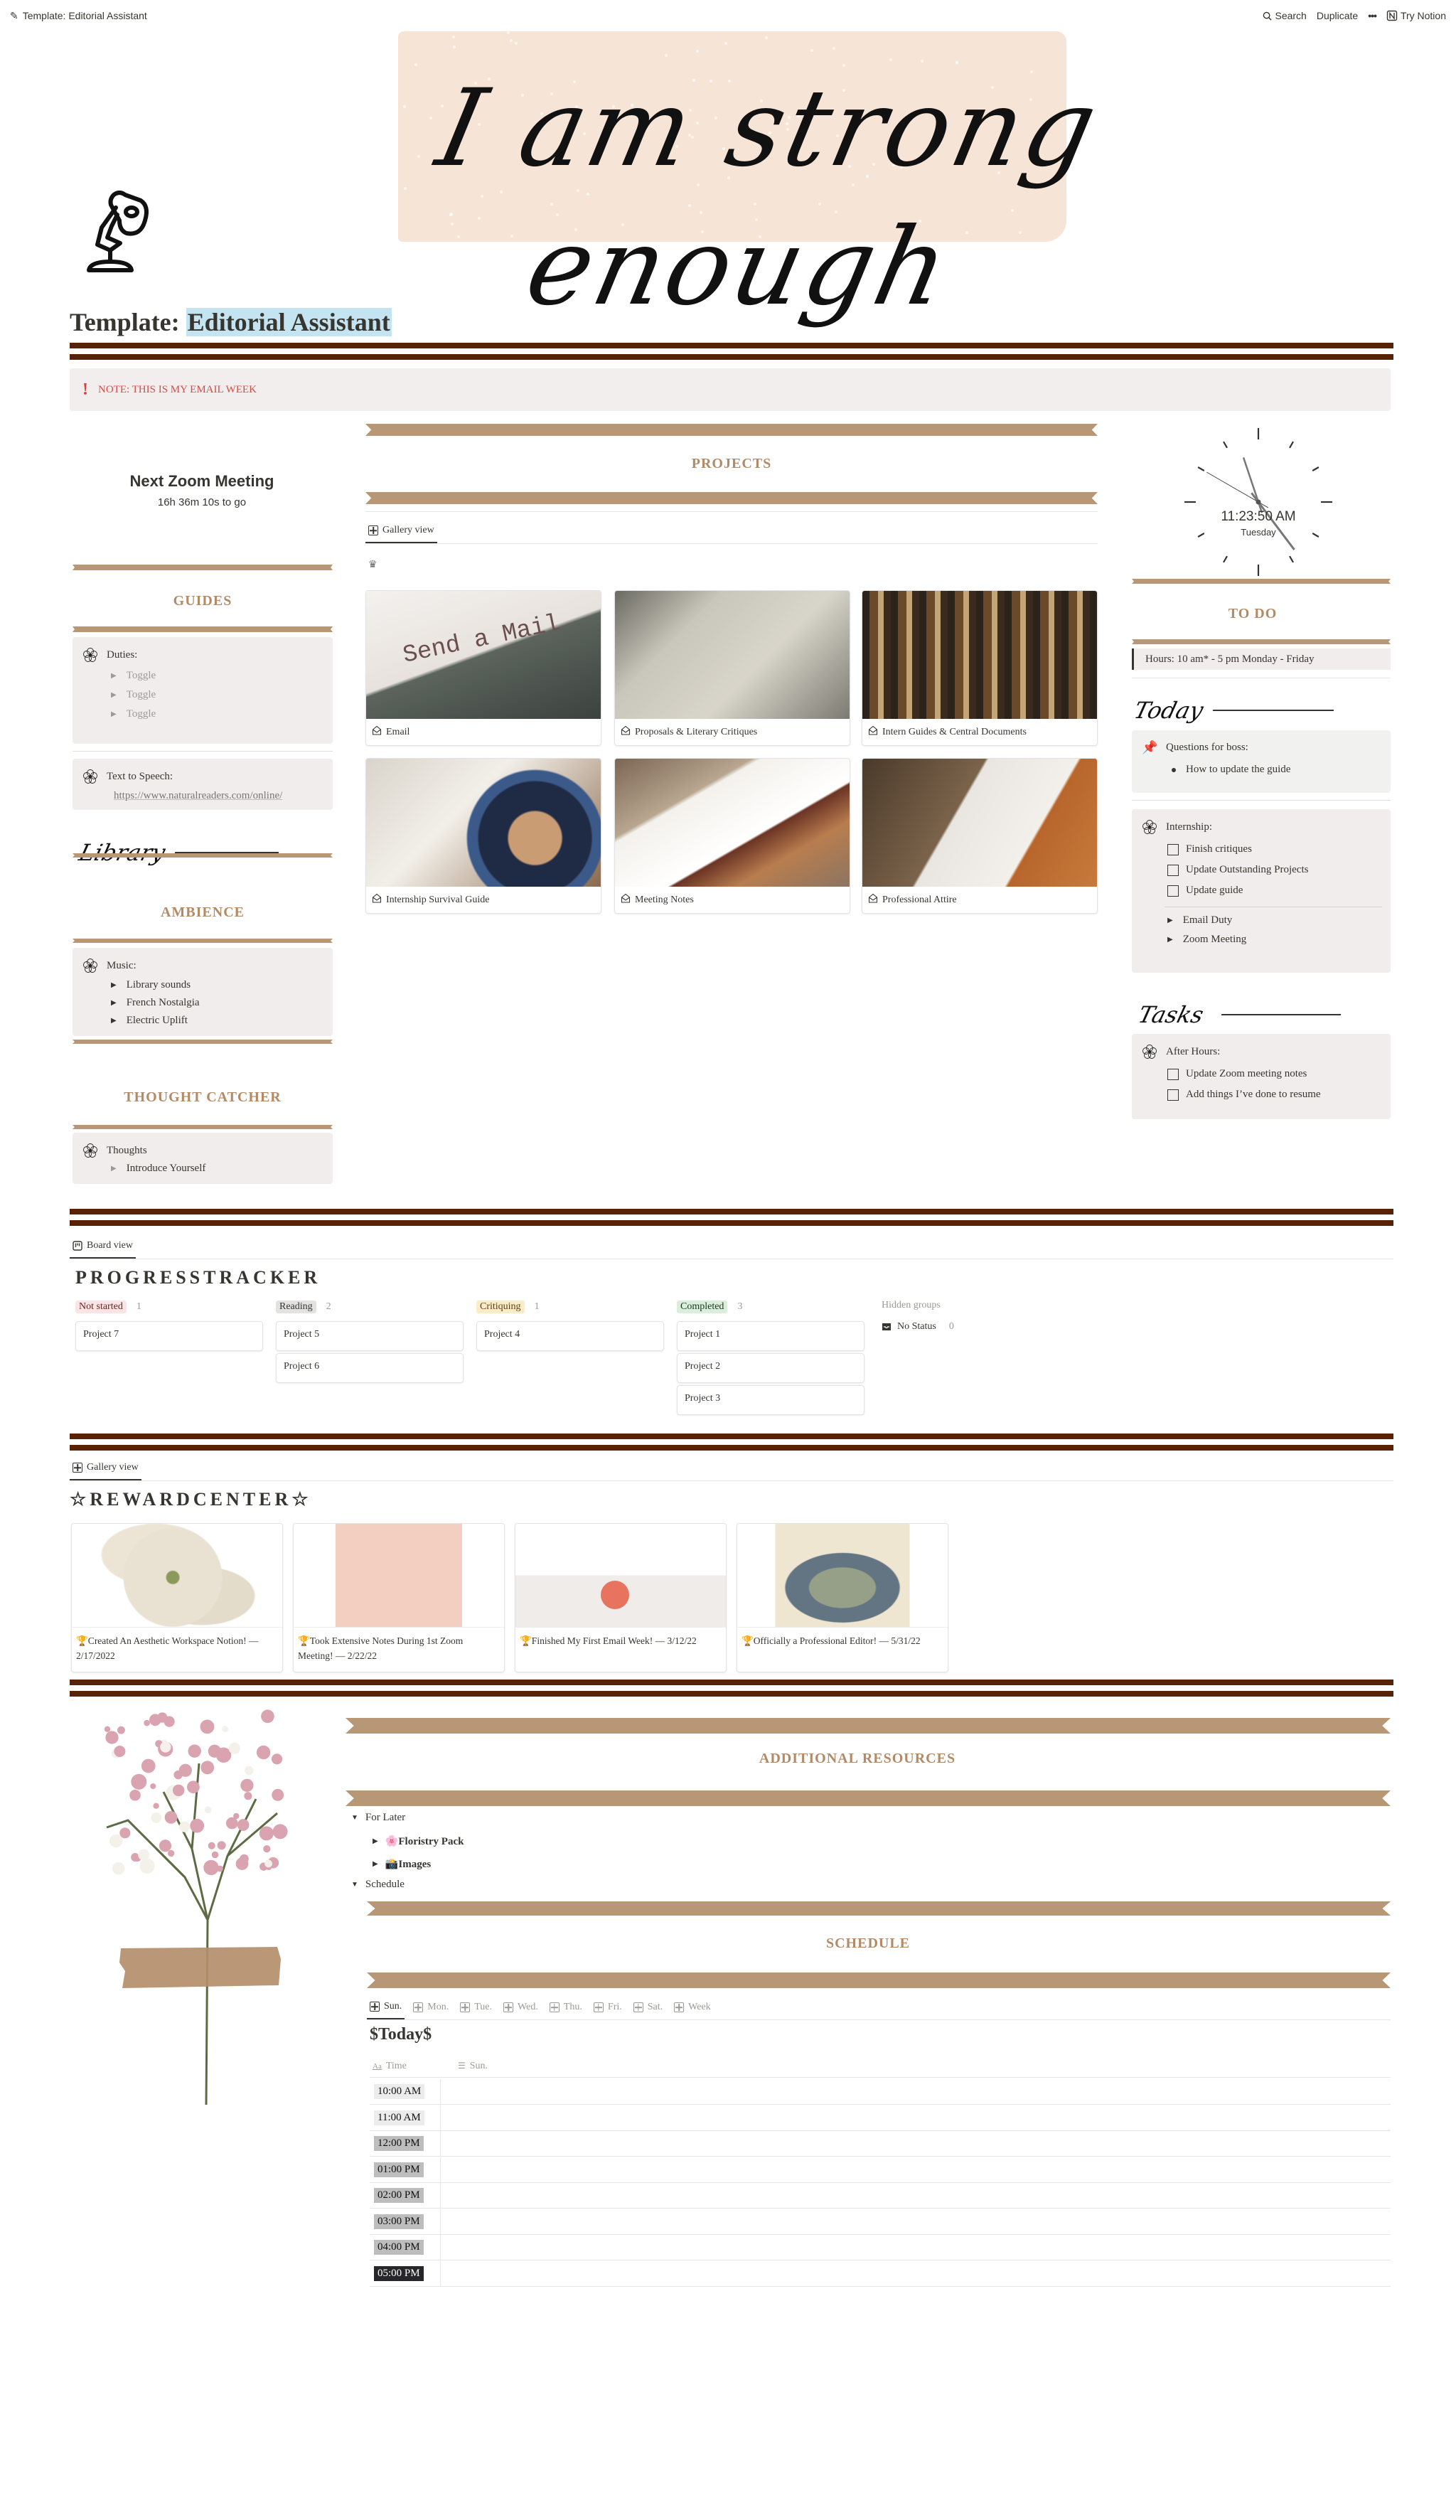 This screenshot has width=1456, height=2520. Describe the element at coordinates (169, 1336) in the screenshot. I see `board-card: Project 7` at that location.